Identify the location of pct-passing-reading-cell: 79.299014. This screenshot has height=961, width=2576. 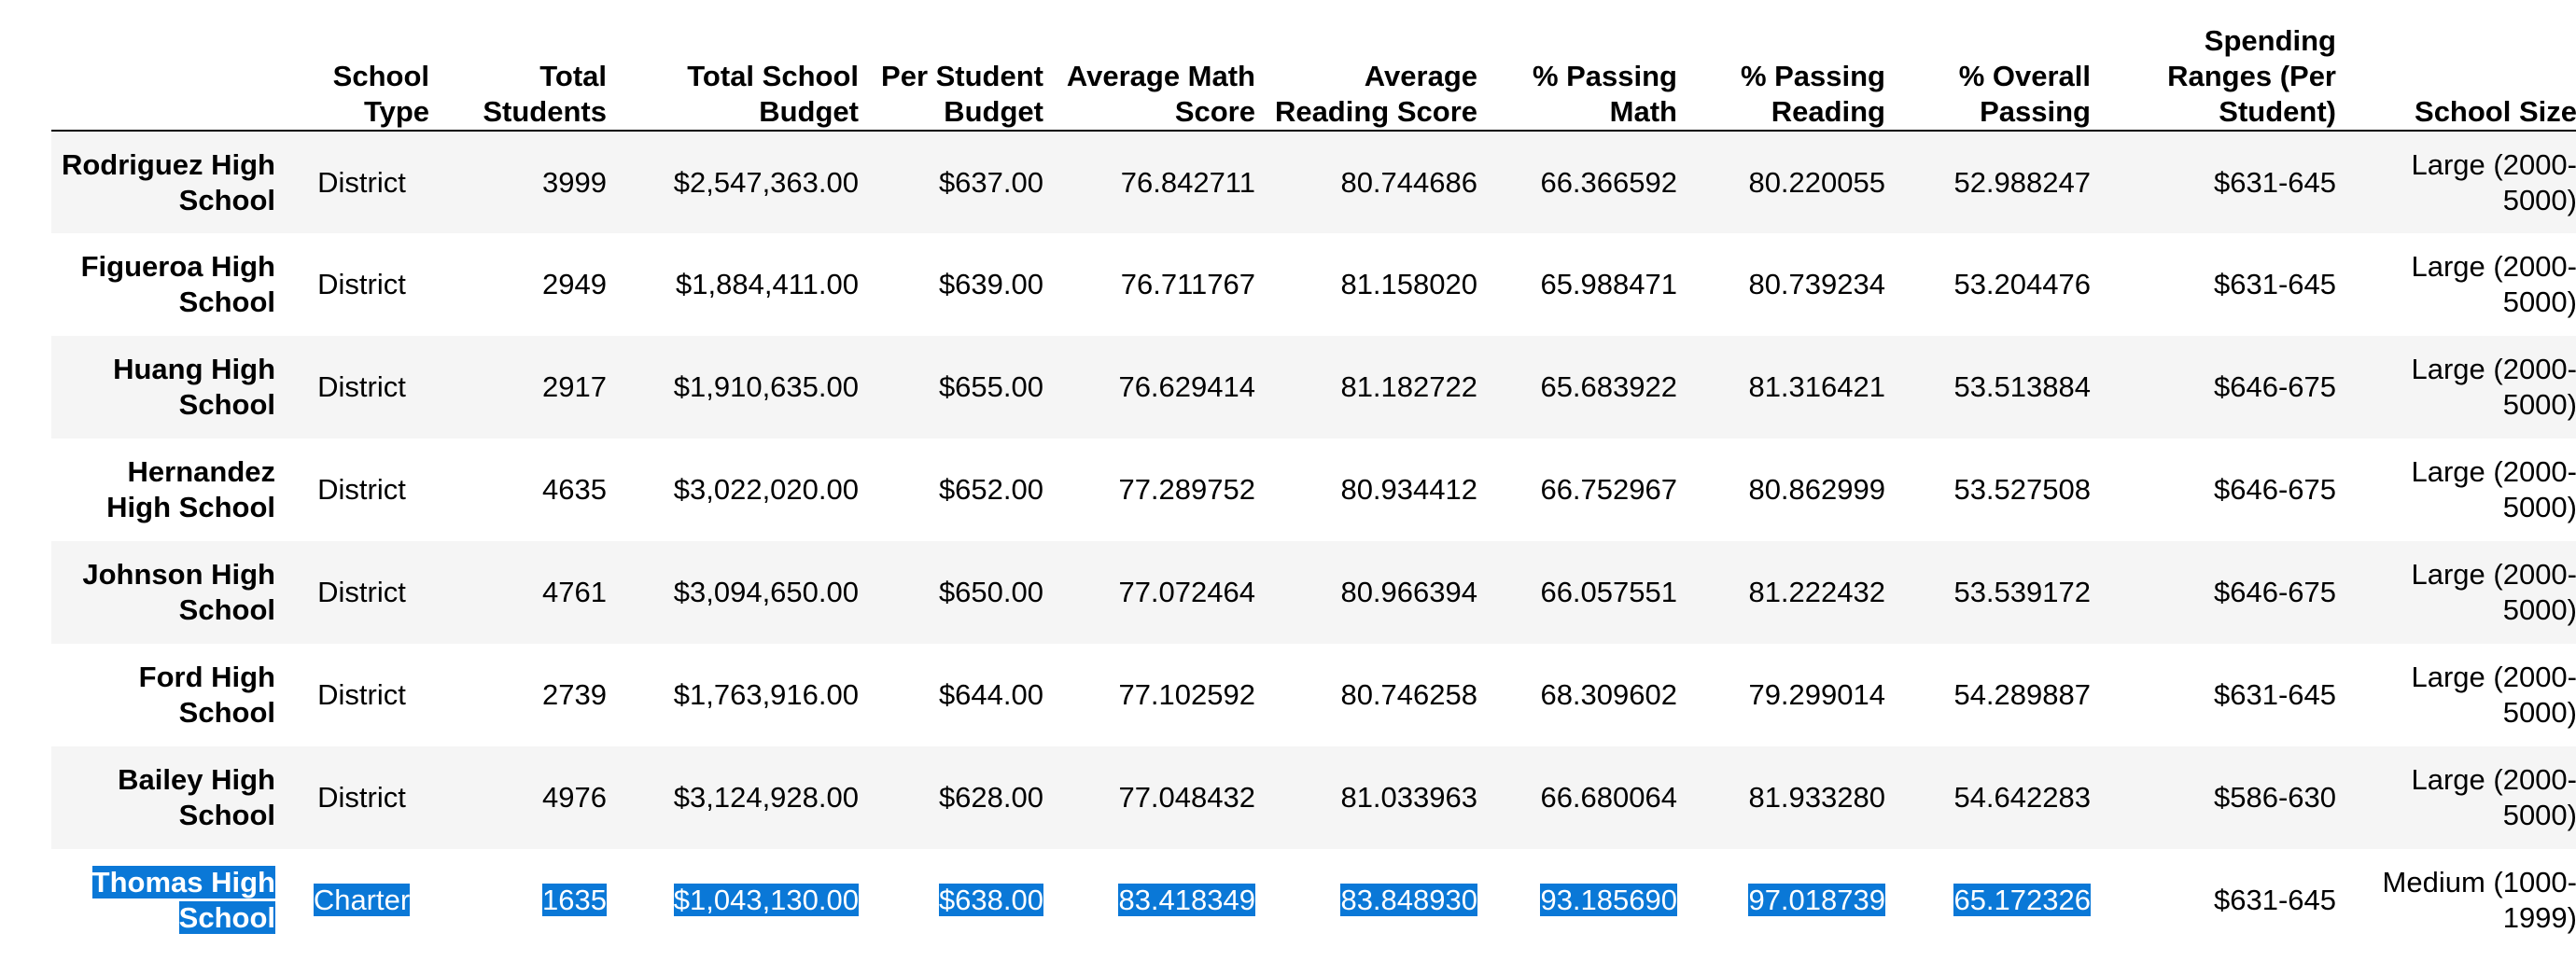
(1791, 695).